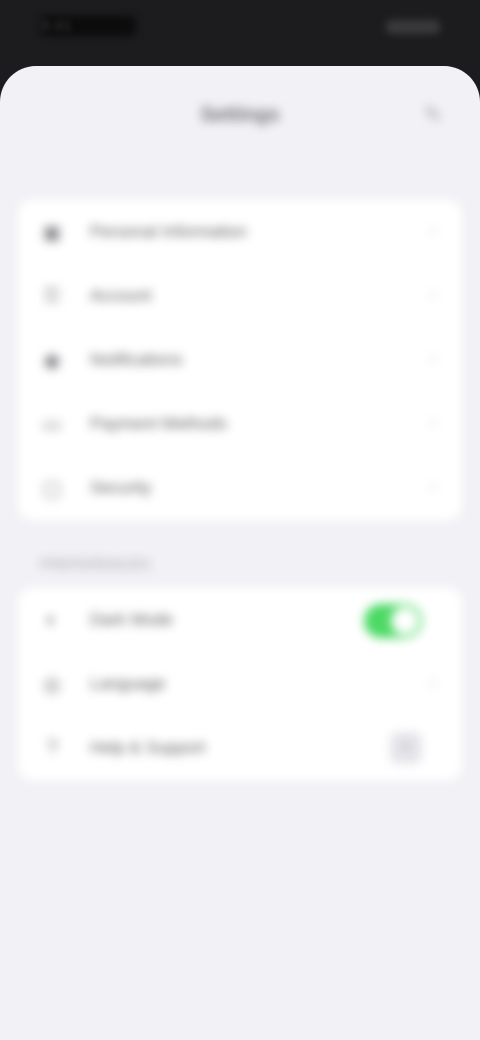 The height and width of the screenshot is (1040, 480). I want to click on row-label: Language, so click(128, 683).